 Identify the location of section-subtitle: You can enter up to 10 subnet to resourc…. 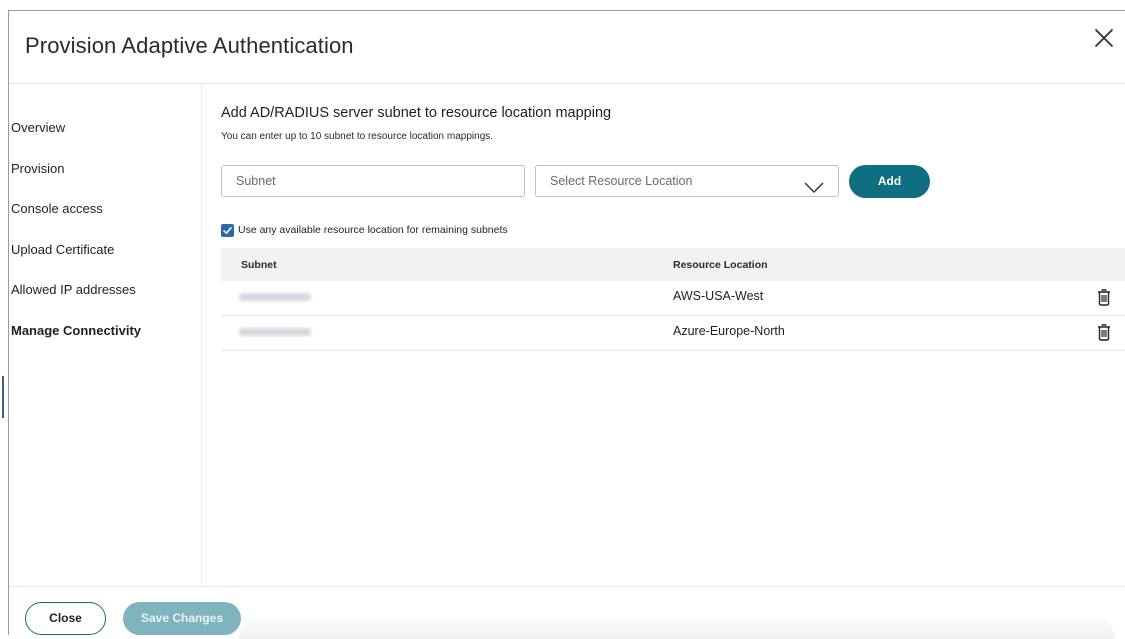
(357, 136).